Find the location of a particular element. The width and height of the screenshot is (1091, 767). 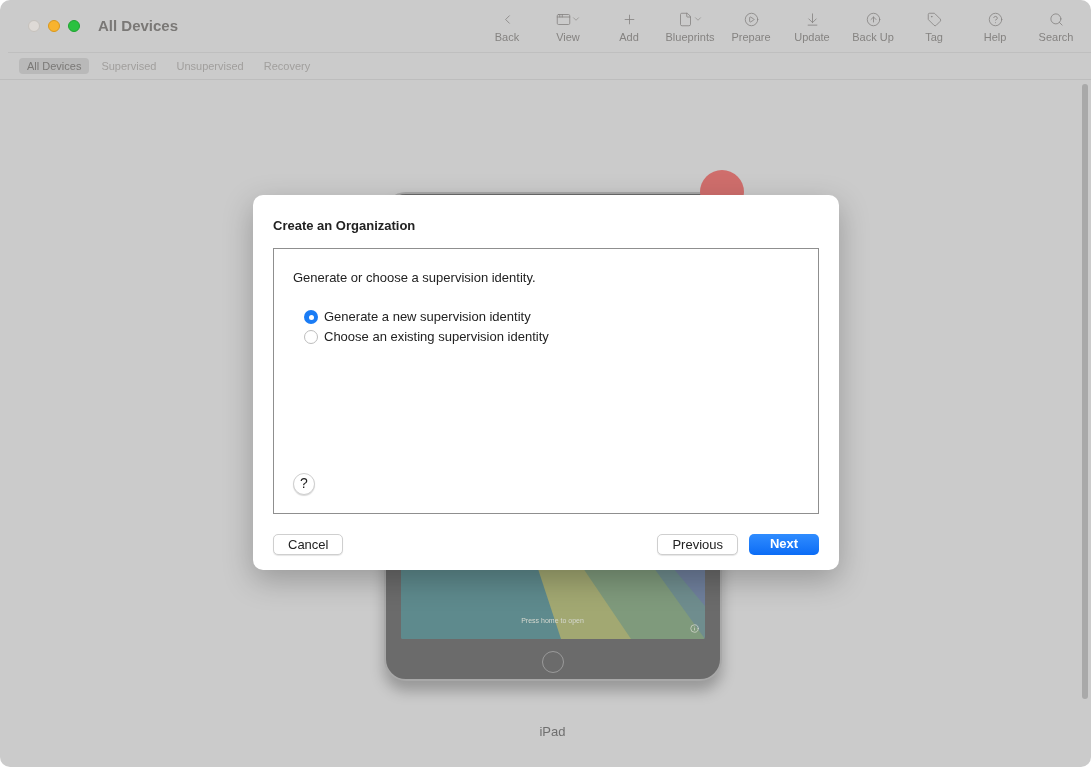

info-icon is located at coordinates (694, 628).